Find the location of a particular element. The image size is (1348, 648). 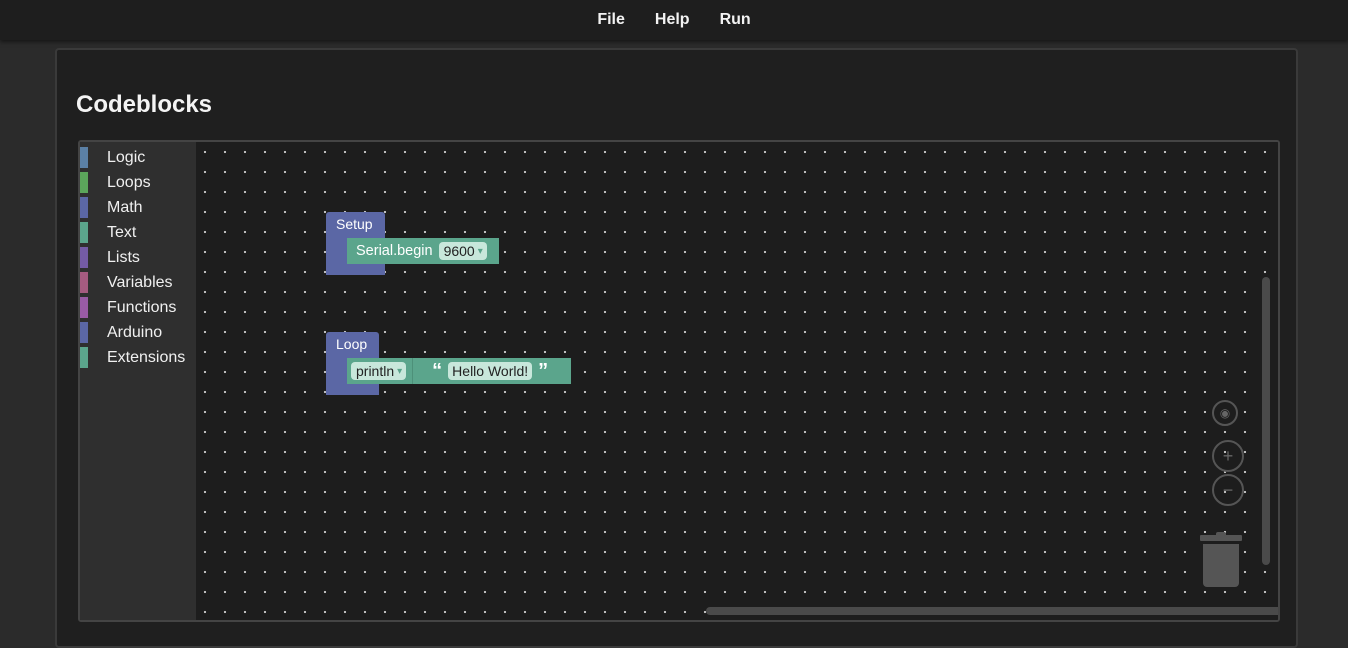

zoom-in-glyph: + is located at coordinates (1228, 455).